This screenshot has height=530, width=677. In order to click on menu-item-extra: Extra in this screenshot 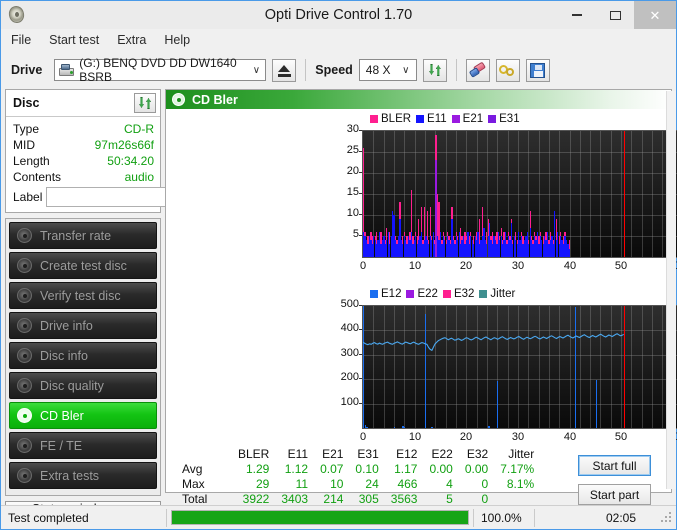, I will do `click(131, 40)`.